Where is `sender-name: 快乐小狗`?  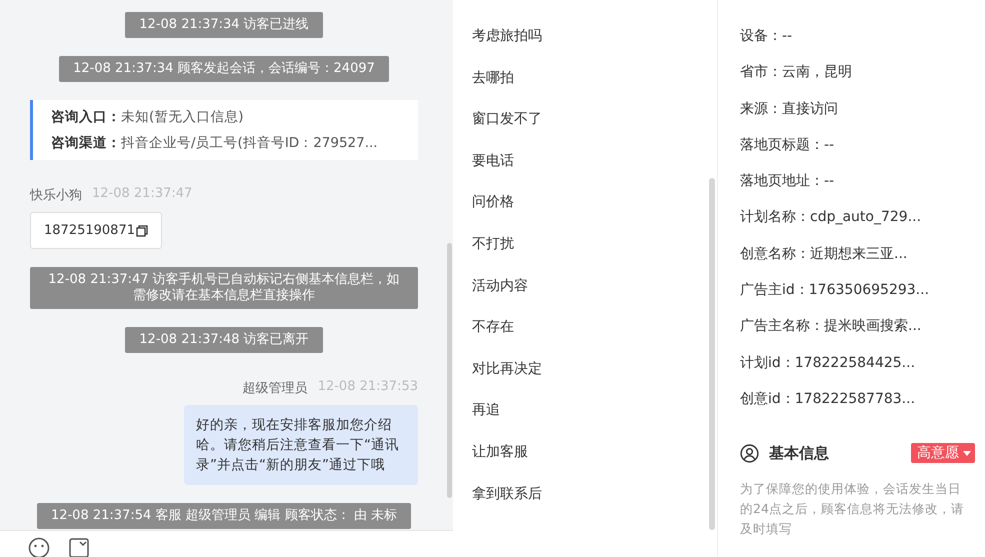 sender-name: 快乐小狗 is located at coordinates (56, 195).